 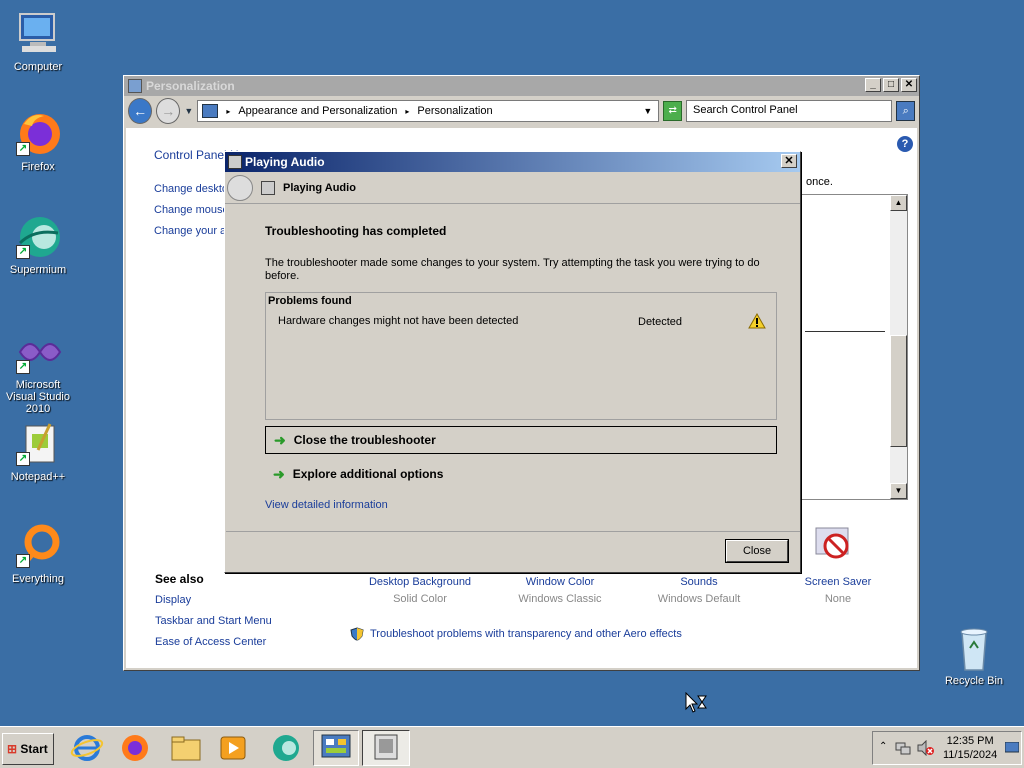 I want to click on recent-pages-dropdown-icon: ▼, so click(x=188, y=111).